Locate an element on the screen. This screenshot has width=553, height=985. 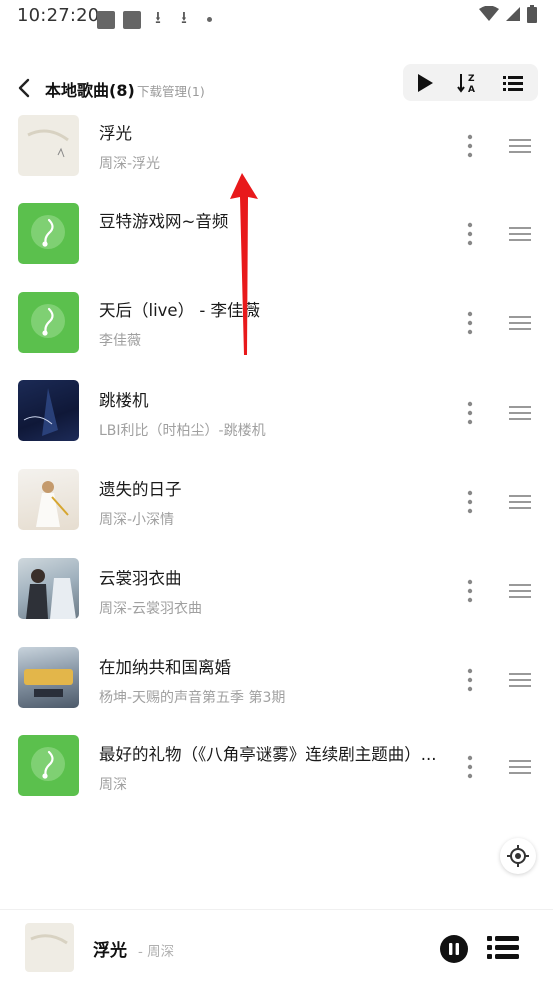
song-row: 天后（live） - 李佳薇 李佳薇 is located at coordinates (276, 334).